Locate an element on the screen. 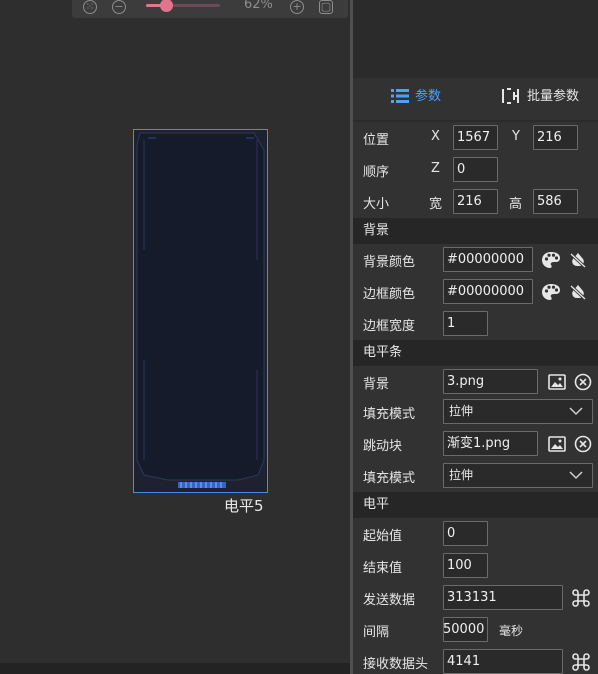  zoom-slider is located at coordinates (183, 6).